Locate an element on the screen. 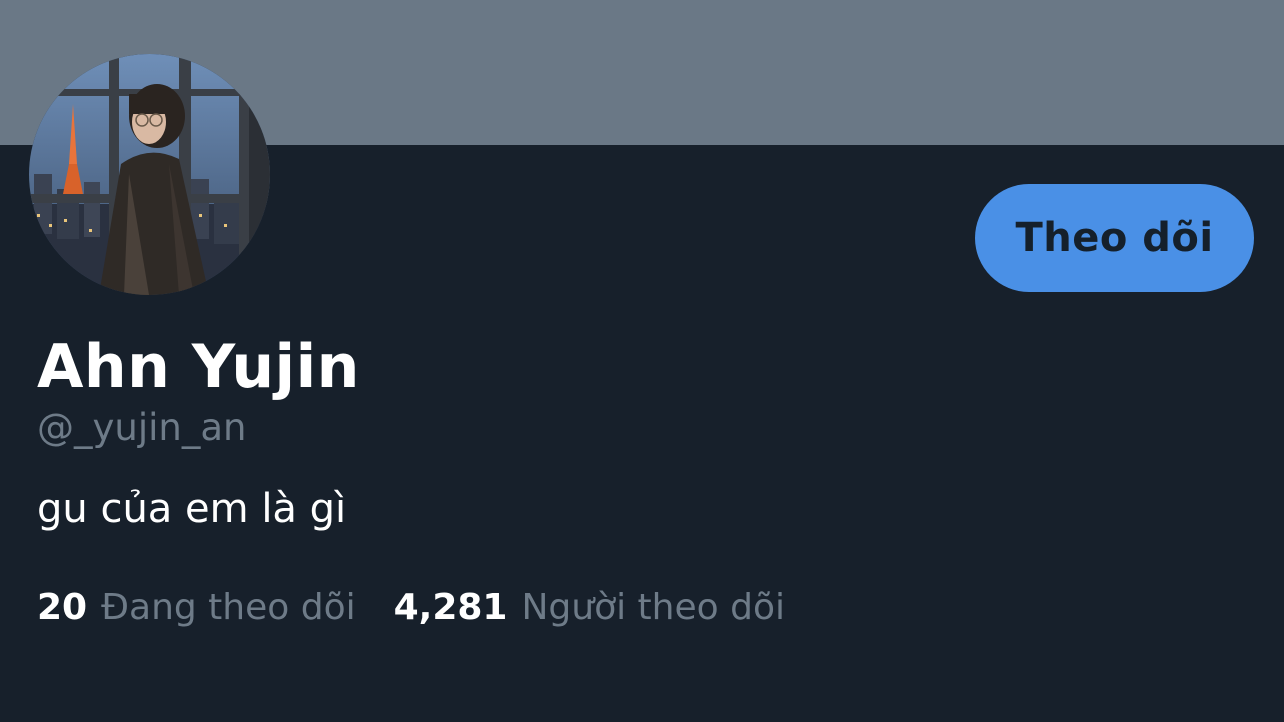 Image resolution: width=1284 pixels, height=722 pixels. username-handle: @_yujin_an is located at coordinates (142, 427).